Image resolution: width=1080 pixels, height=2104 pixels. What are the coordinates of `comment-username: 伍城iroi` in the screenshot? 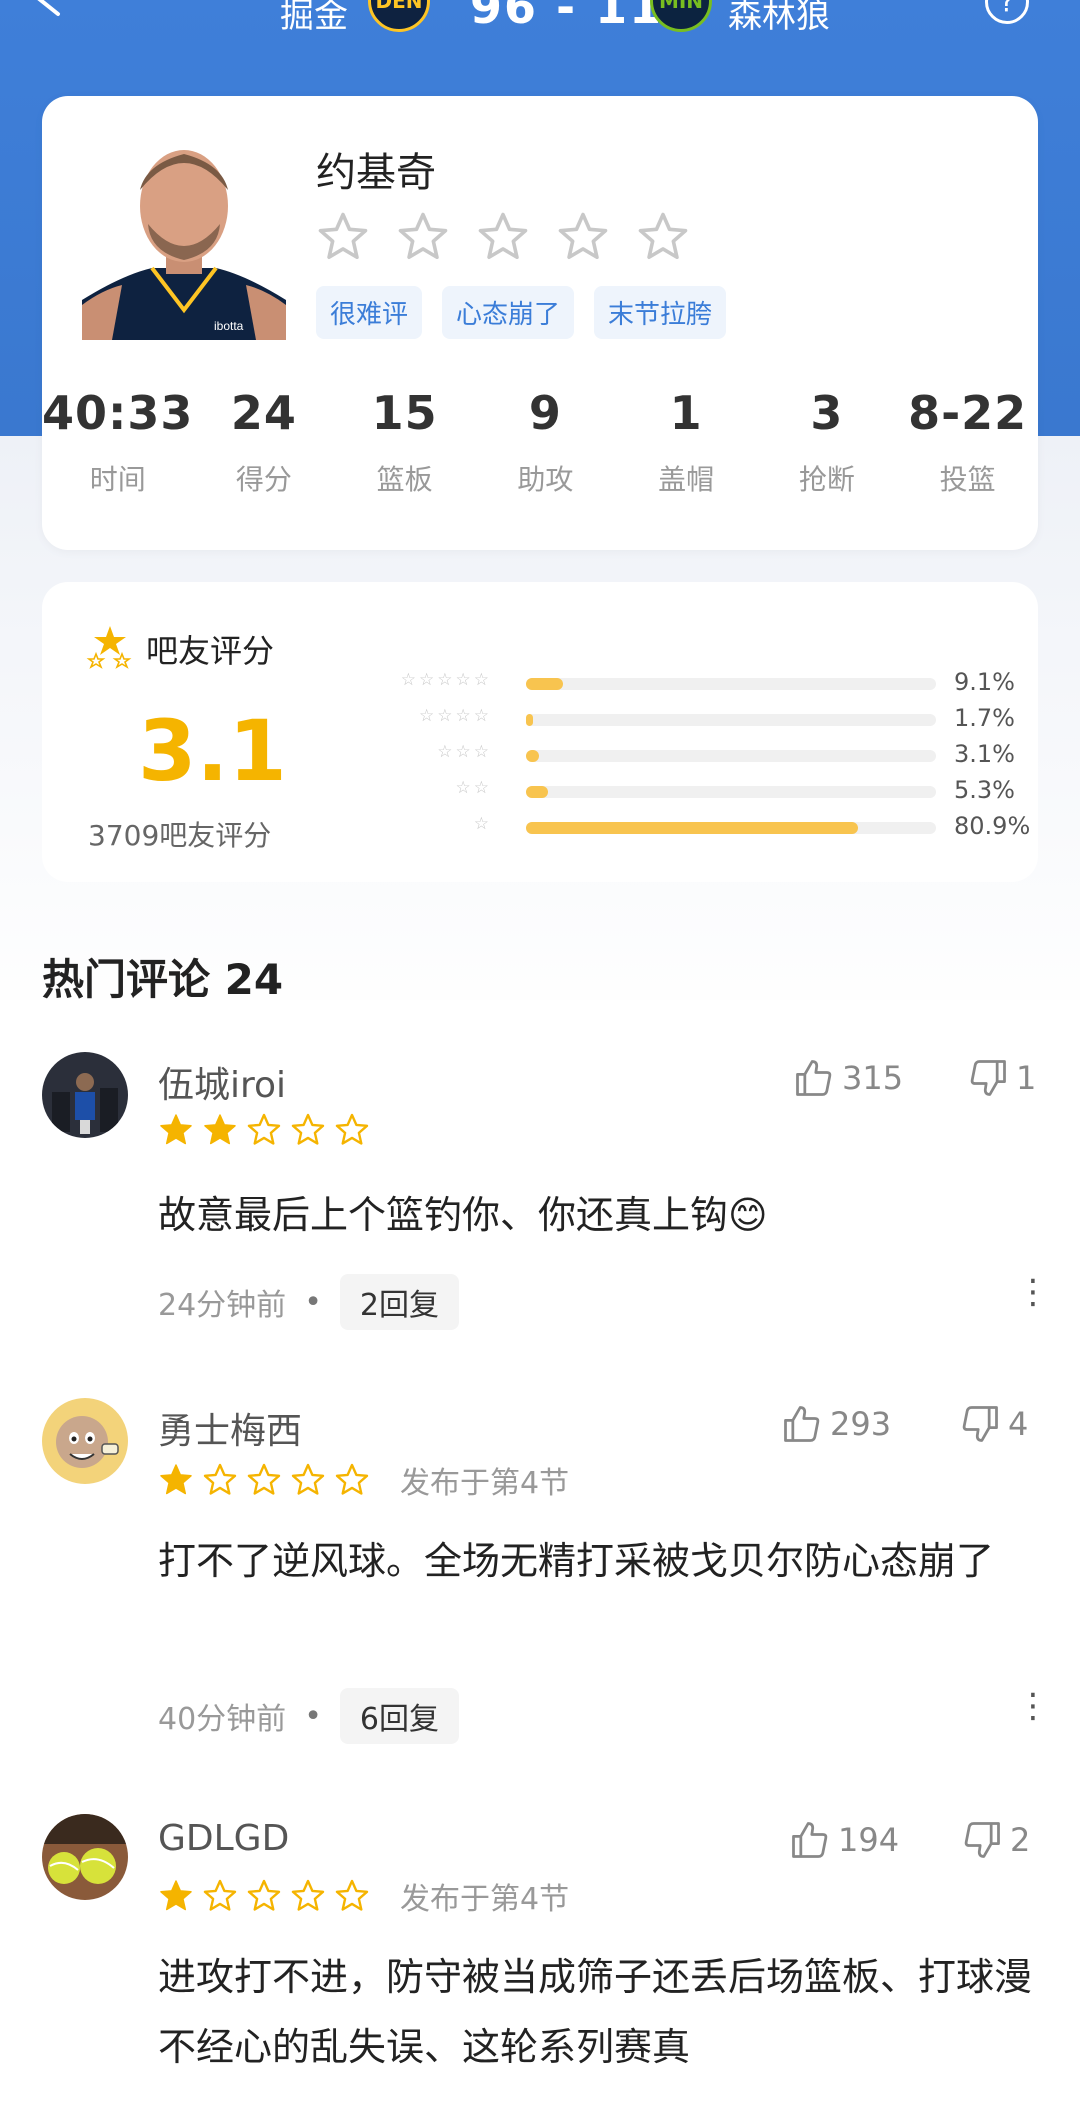 It's located at (222, 1082).